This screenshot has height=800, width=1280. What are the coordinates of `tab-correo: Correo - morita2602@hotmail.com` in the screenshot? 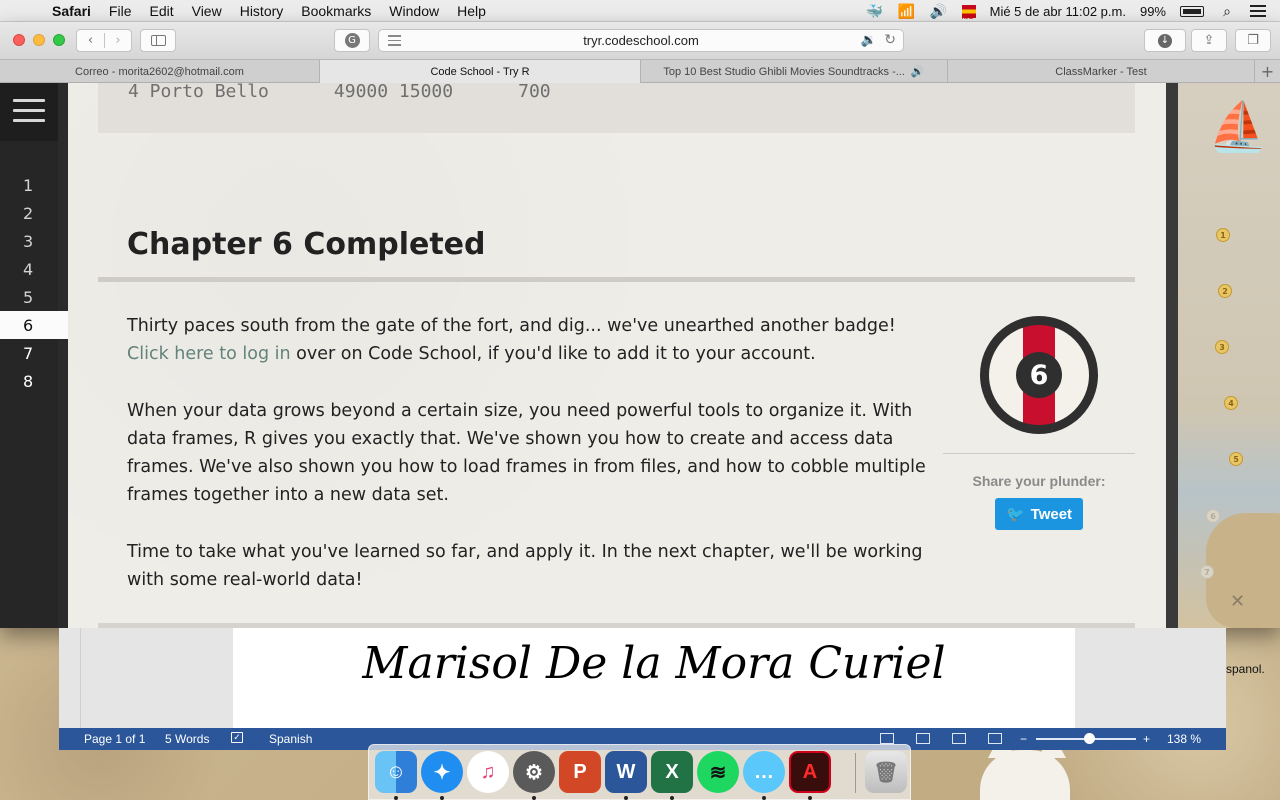 It's located at (160, 71).